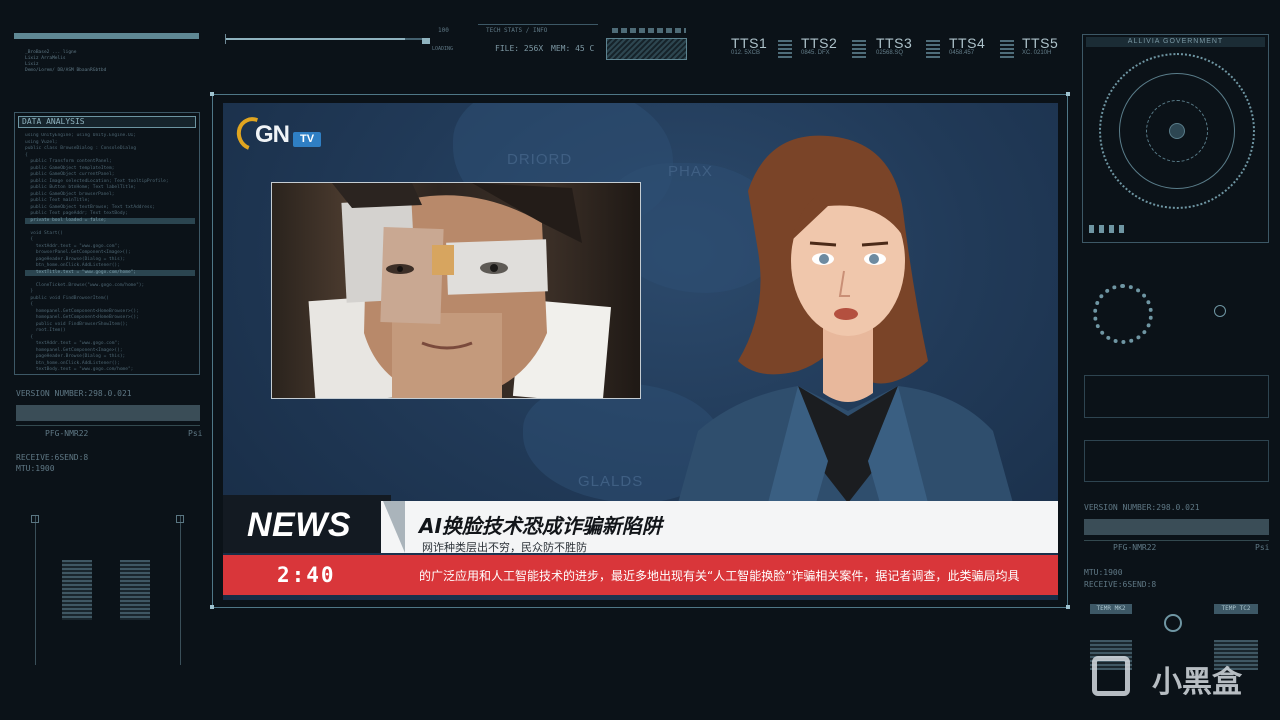 The image size is (1280, 720). I want to click on tts-name: TTS3, so click(894, 43).